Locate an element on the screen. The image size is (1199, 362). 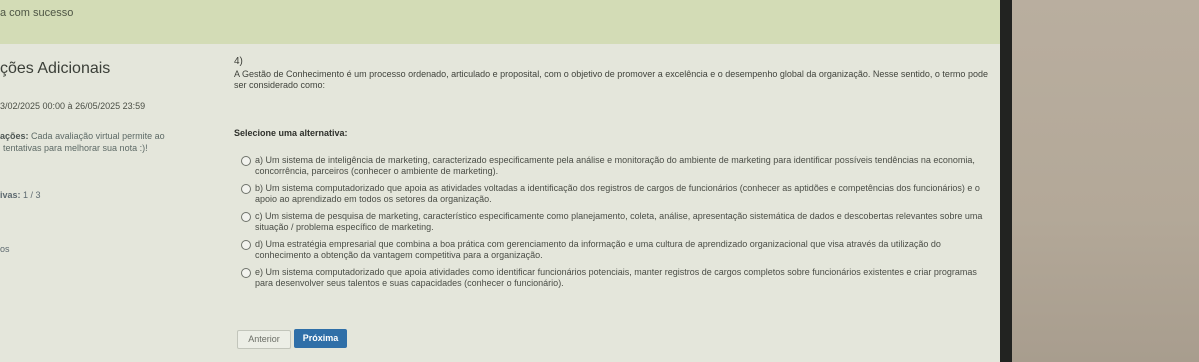
attempts-label: ivas: is located at coordinates (10, 195).